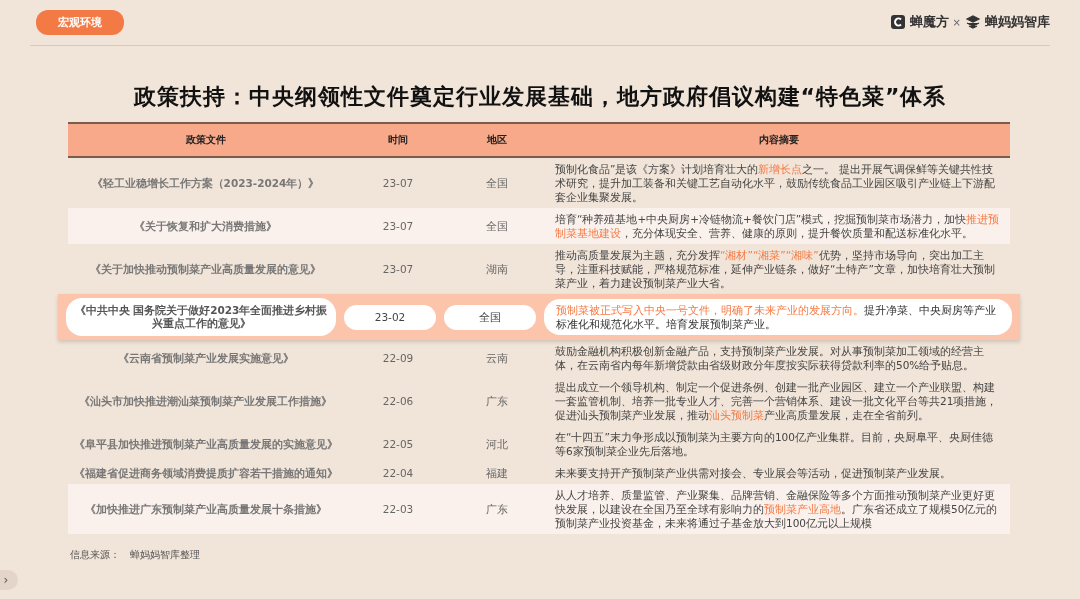 The width and height of the screenshot is (1080, 599). What do you see at coordinates (205, 226) in the screenshot?
I see `policy-cell-text: 《关于恢复和扩大消费措施》` at bounding box center [205, 226].